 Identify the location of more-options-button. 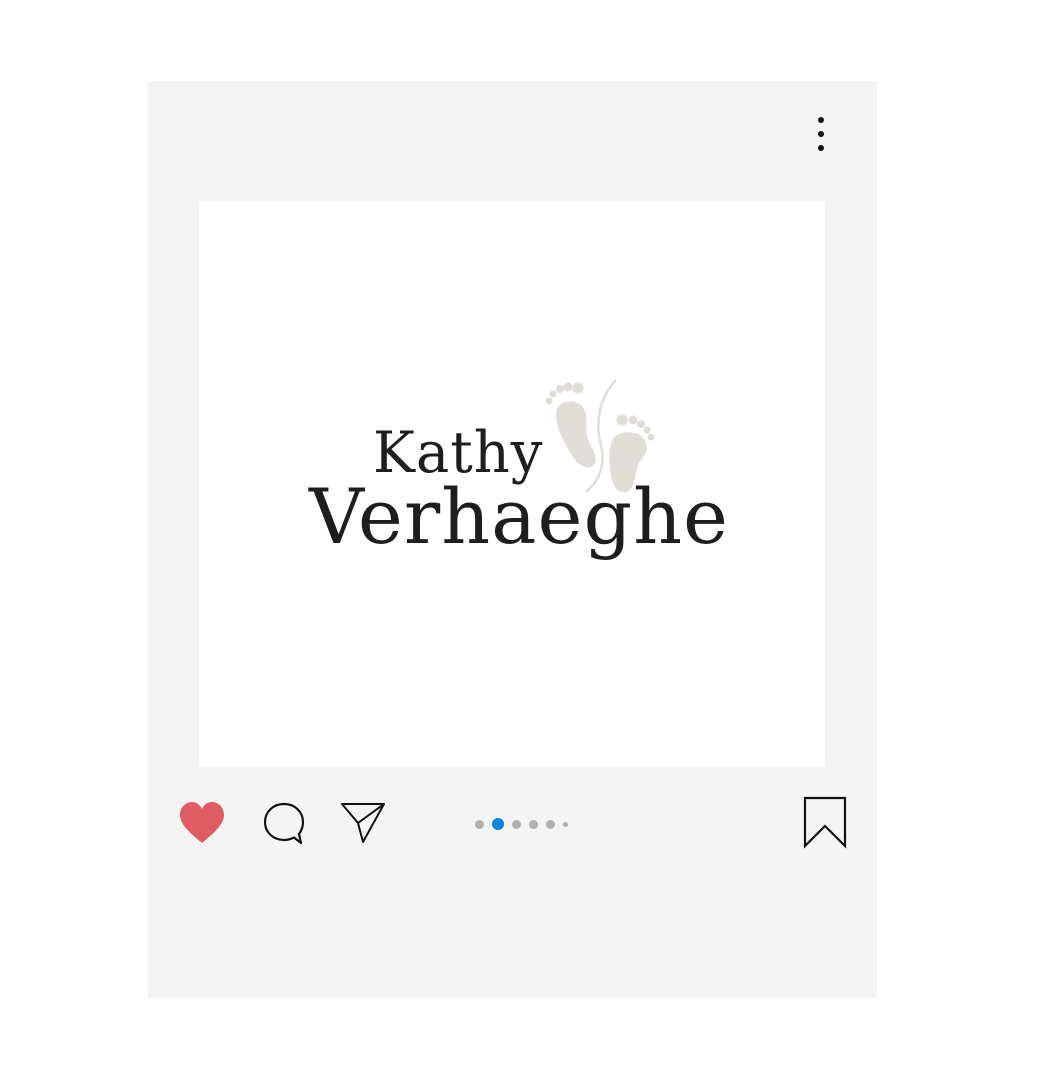
(821, 134).